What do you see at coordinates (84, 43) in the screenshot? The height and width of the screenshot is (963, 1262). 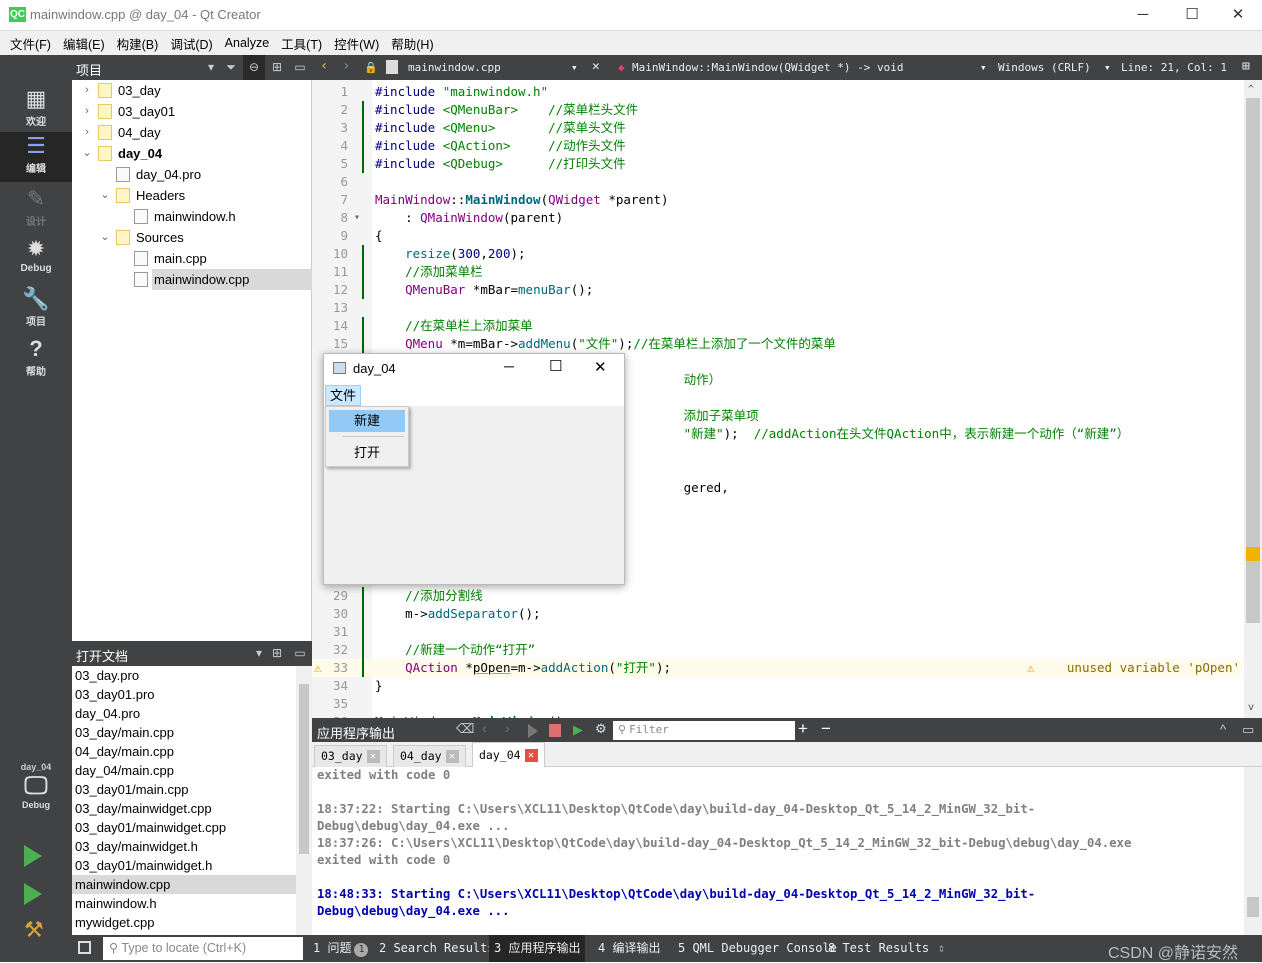 I see `menu-edit: 编辑(E)` at bounding box center [84, 43].